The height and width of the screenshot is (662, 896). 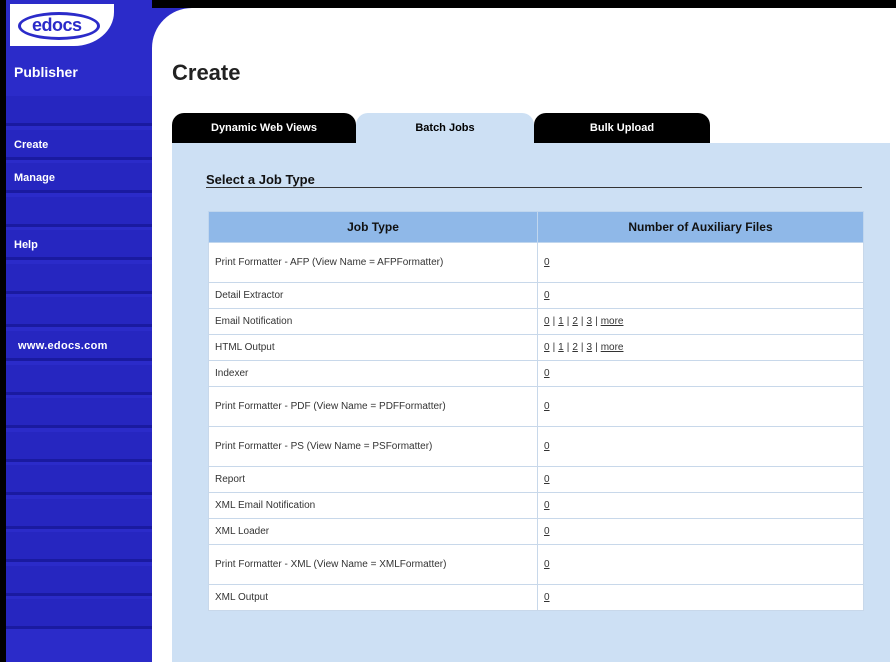 I want to click on brand-label: Publisher, so click(x=46, y=72).